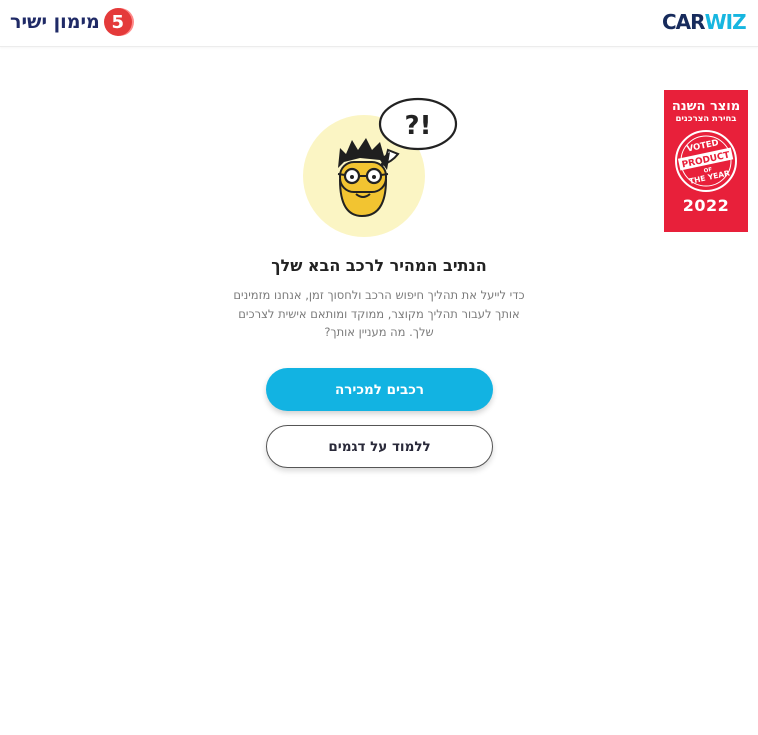 The width and height of the screenshot is (758, 735). Describe the element at coordinates (380, 167) in the screenshot. I see `thinking-man-illustration-icon: ?!` at that location.